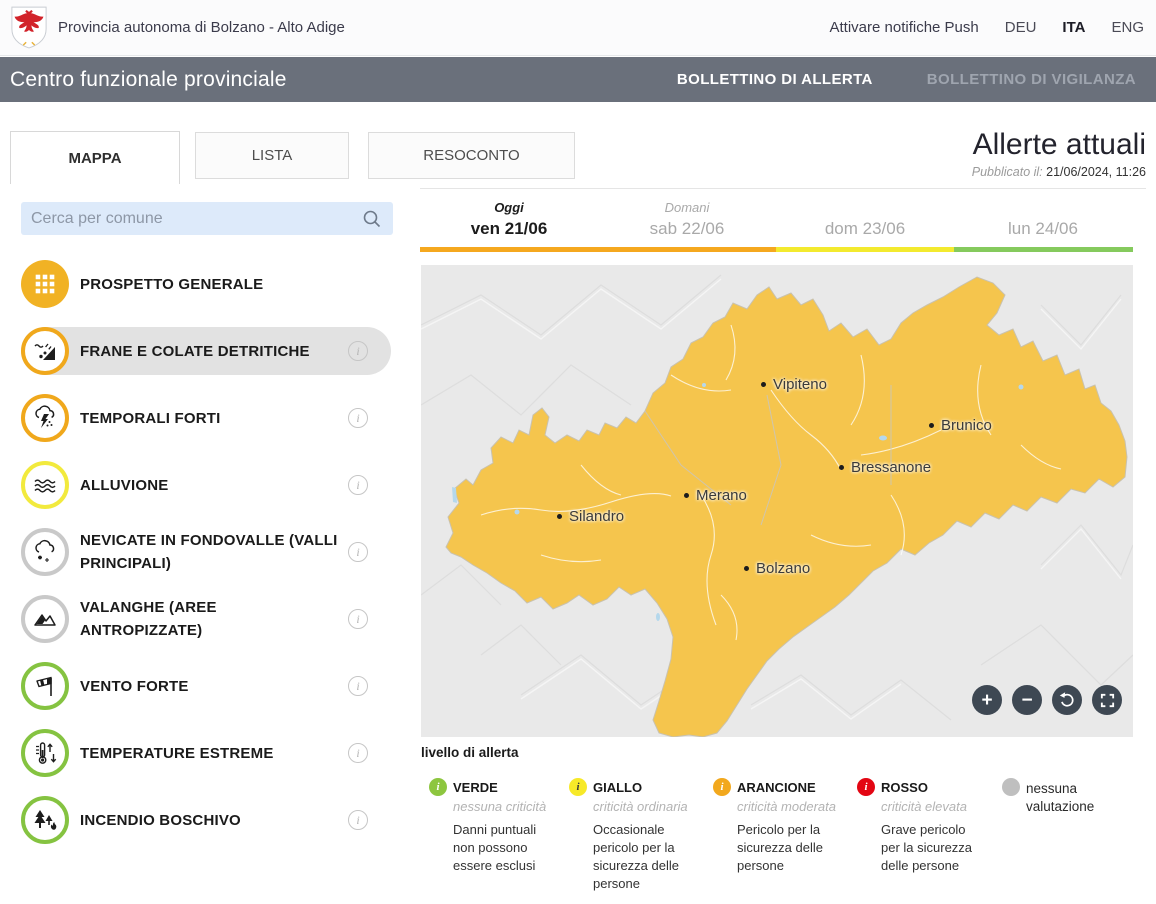 Image resolution: width=1156 pixels, height=904 pixels. What do you see at coordinates (1043, 223) in the screenshot?
I see `date-tab-lun-24-06: lun 24/06` at bounding box center [1043, 223].